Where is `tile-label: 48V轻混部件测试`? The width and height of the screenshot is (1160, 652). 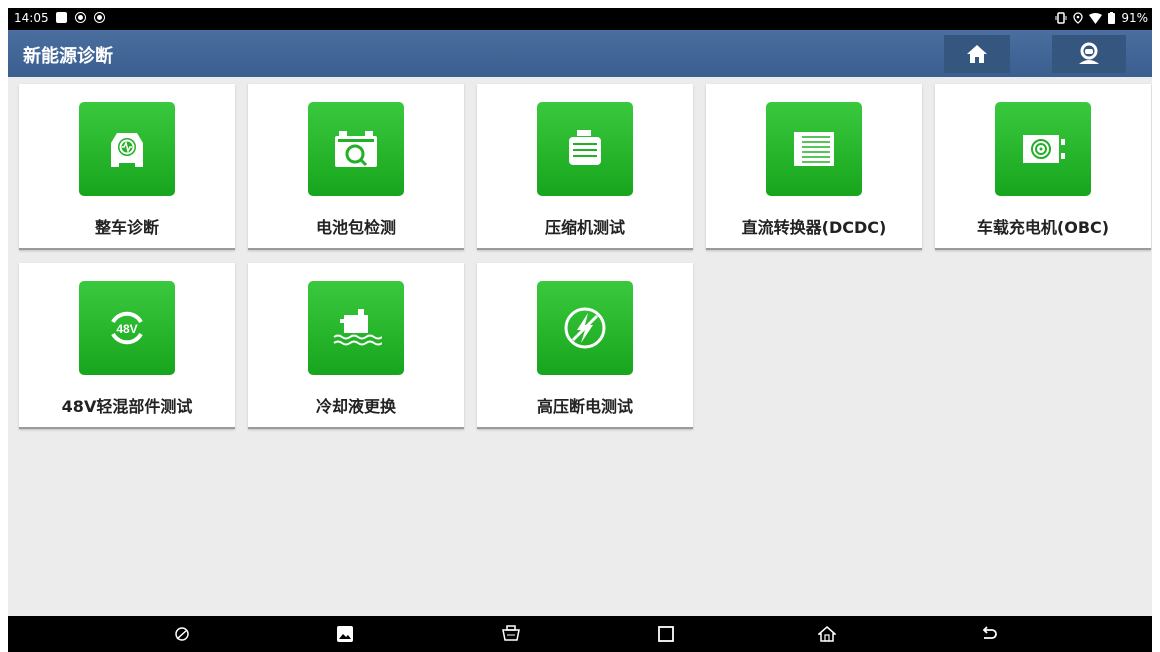
tile-label: 48V轻混部件测试 is located at coordinates (127, 406).